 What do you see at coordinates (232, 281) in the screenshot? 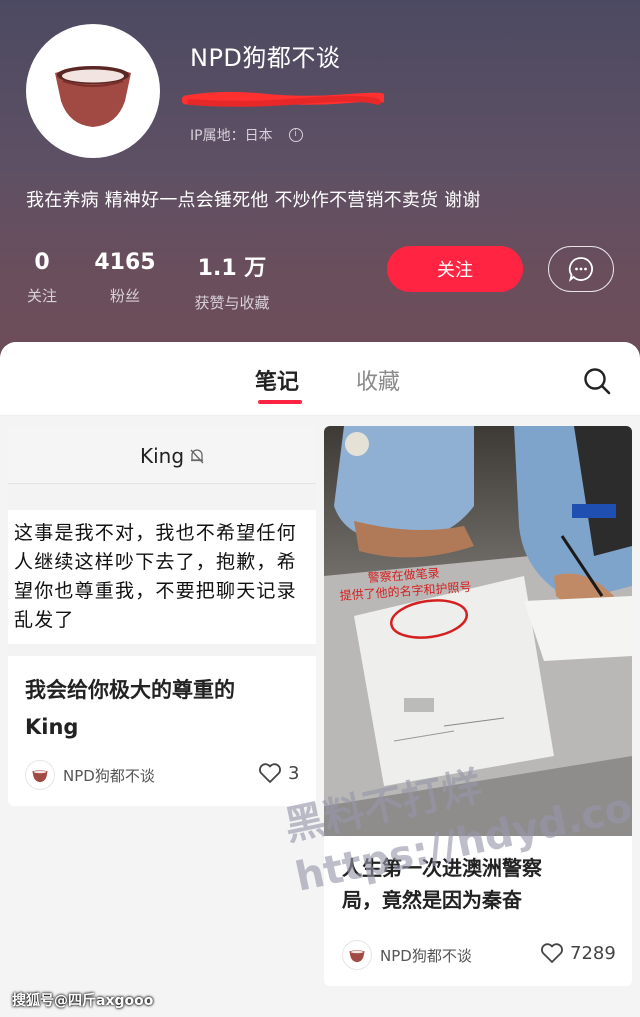
I see `stat-likes-collects: 1.1 万 获赞与收藏` at bounding box center [232, 281].